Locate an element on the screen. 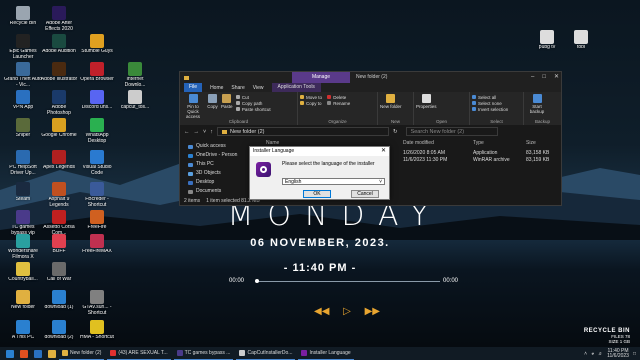 The height and width of the screenshot is (360, 640). back-arrow-icon: ← is located at coordinates (187, 132).